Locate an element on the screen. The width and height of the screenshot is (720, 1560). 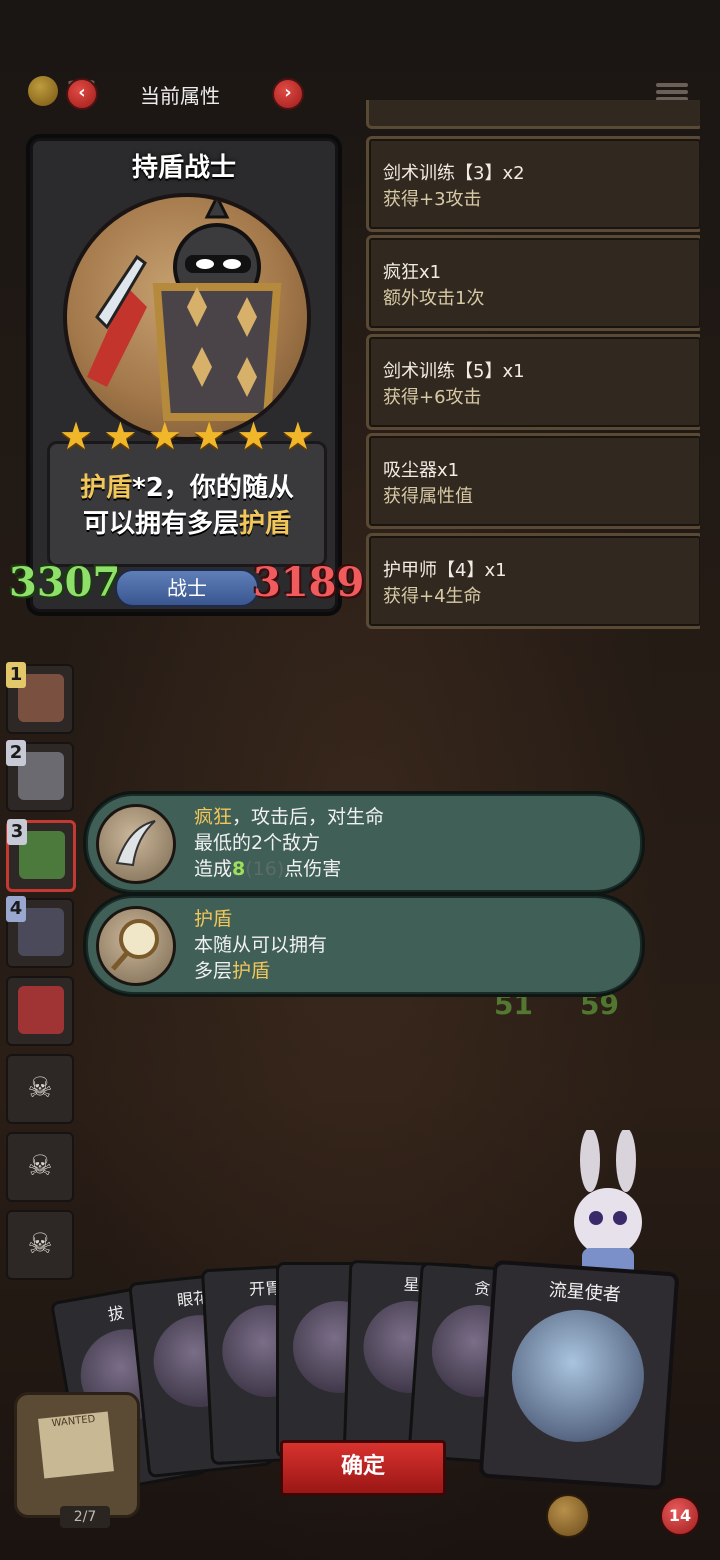
star-rating: ★ ★ ★ ★ ★ ★ is located at coordinates (187, 437).